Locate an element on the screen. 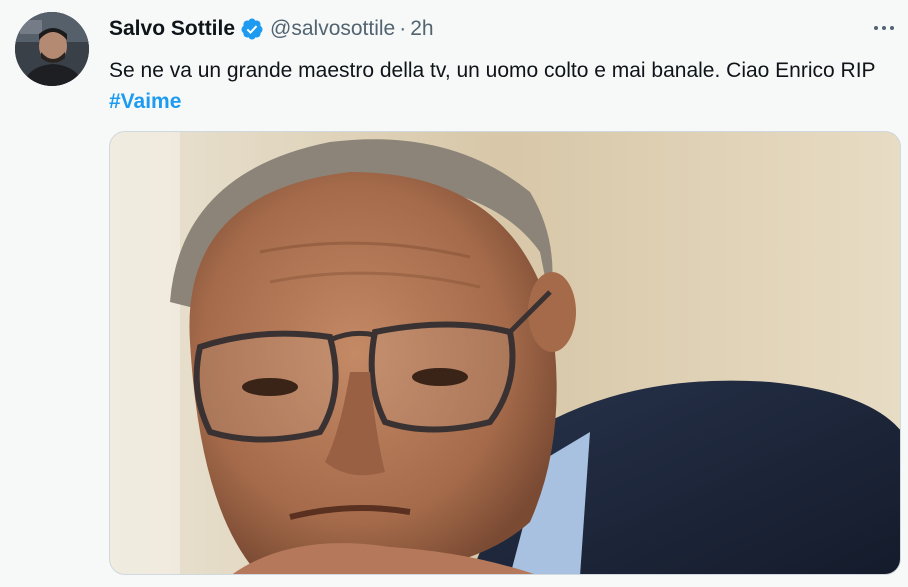 Image resolution: width=908 pixels, height=587 pixels. verified-badge-icon is located at coordinates (252, 29).